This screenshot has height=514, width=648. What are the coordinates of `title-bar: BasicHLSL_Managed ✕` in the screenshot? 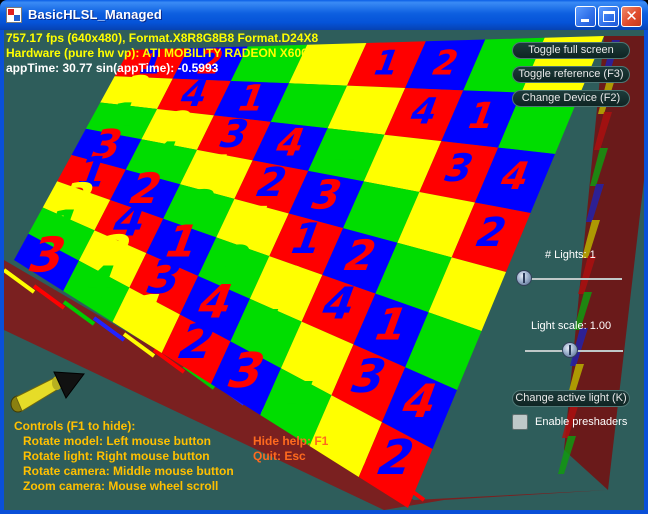 It's located at (324, 15).